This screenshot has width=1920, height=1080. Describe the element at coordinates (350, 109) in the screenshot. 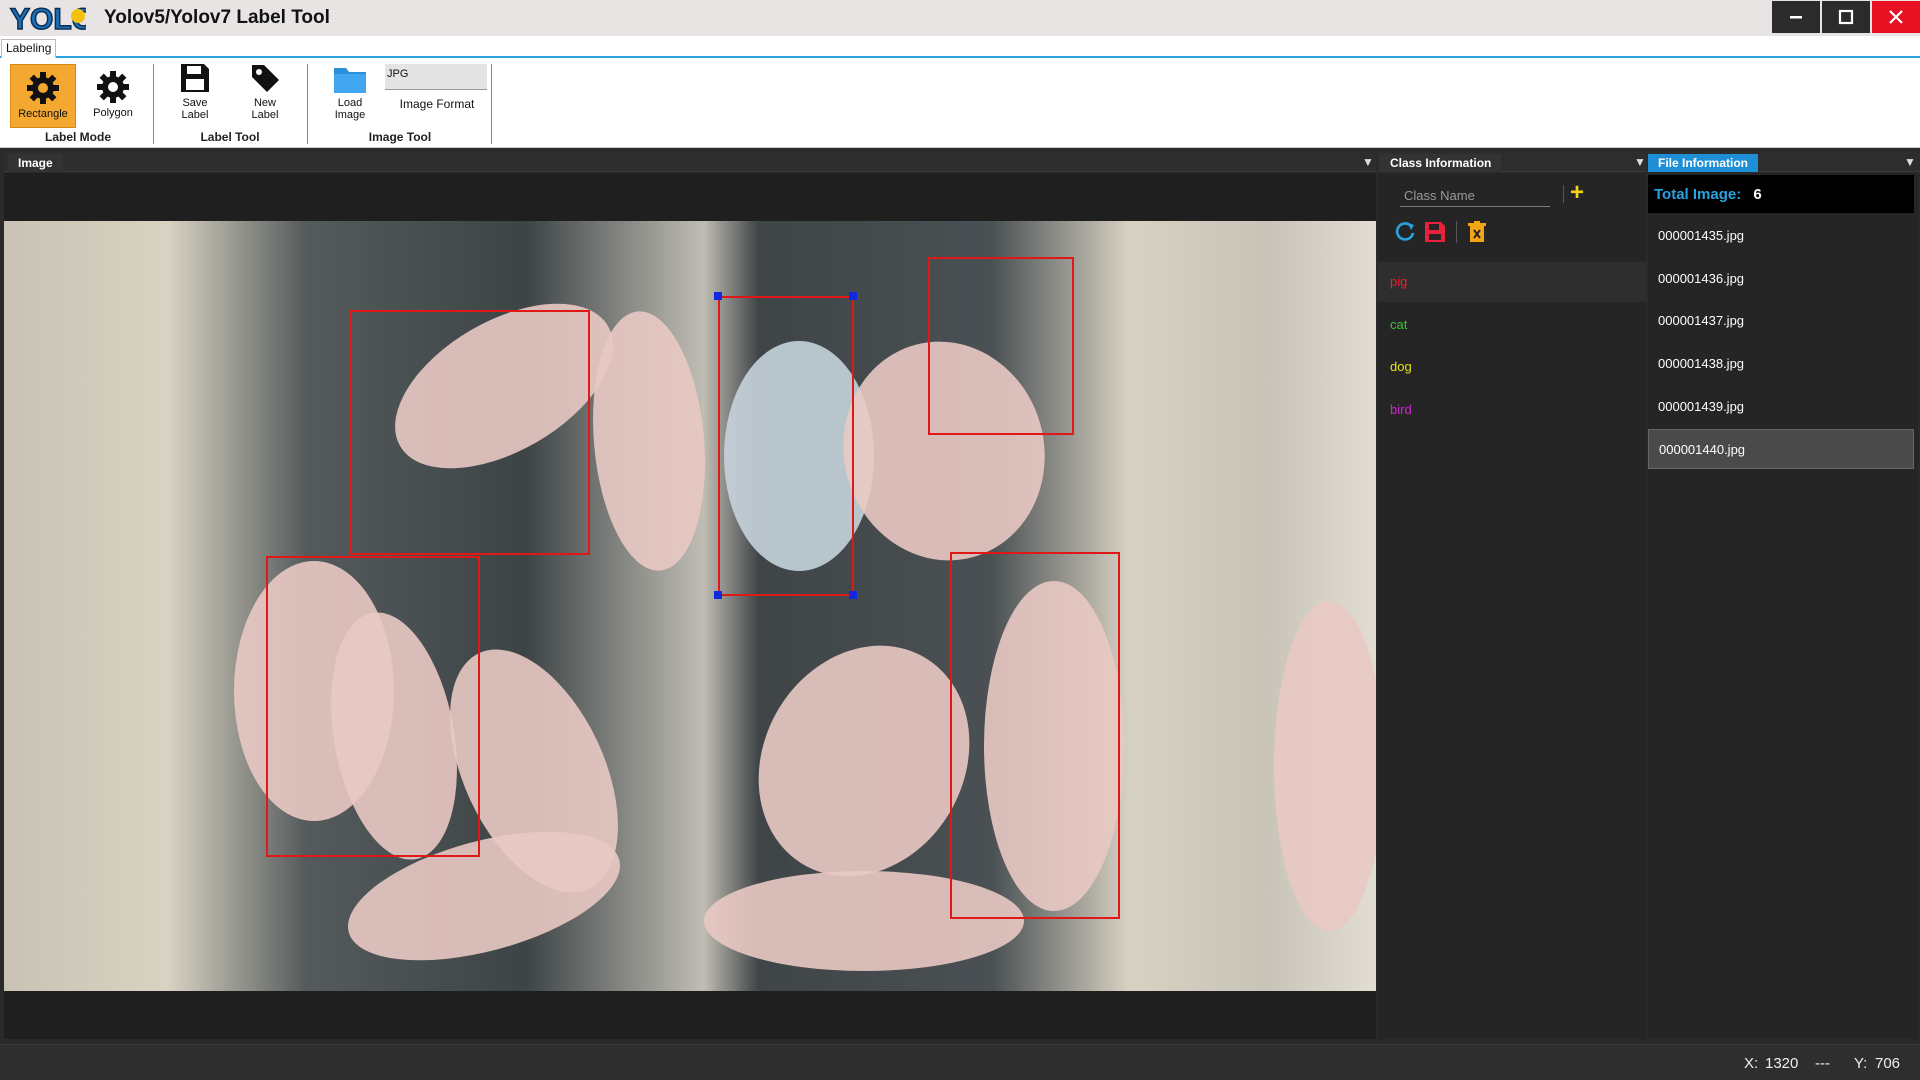

I see `load-image-text: Load Image` at that location.